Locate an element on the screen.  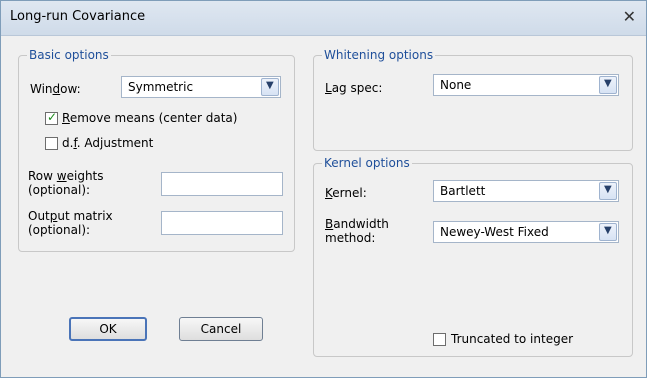
kernel-label: Kernel: is located at coordinates (346, 193).